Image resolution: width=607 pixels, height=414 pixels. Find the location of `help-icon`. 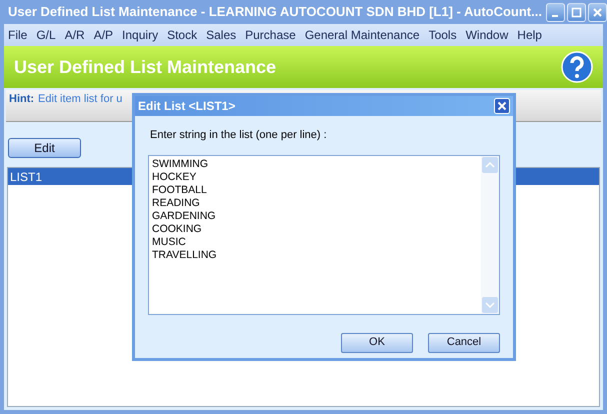

help-icon is located at coordinates (577, 67).